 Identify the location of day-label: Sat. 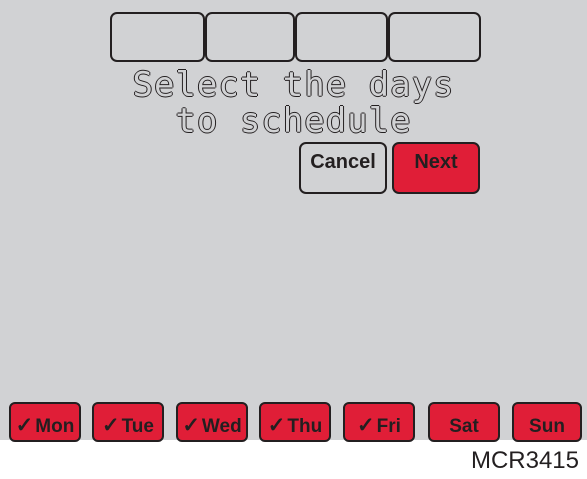
(464, 426).